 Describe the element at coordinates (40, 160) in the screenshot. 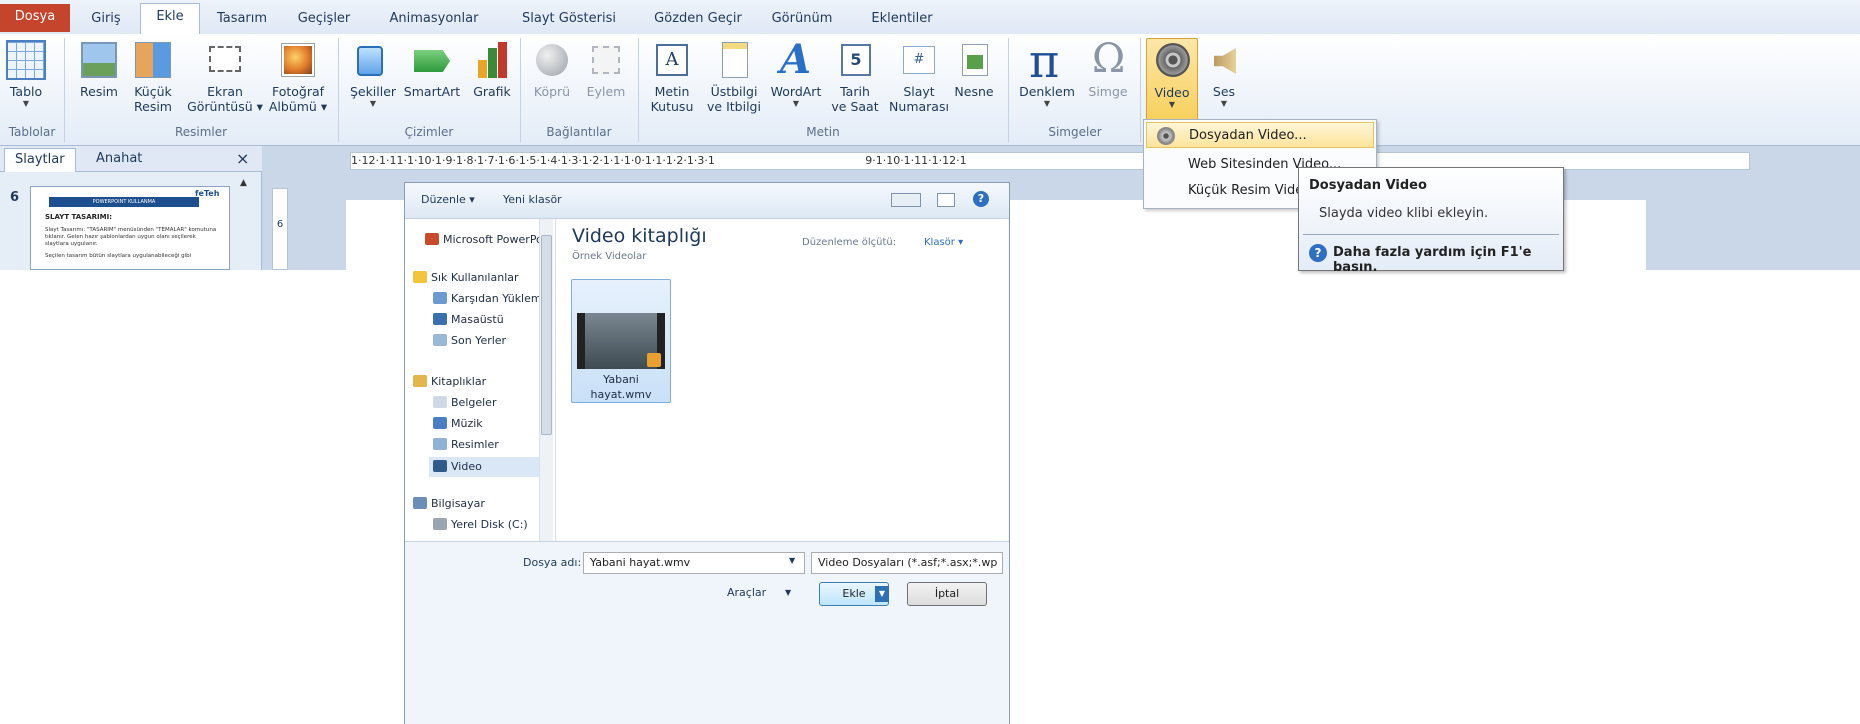

I see `tab-slaytlar: Slaytlar` at that location.